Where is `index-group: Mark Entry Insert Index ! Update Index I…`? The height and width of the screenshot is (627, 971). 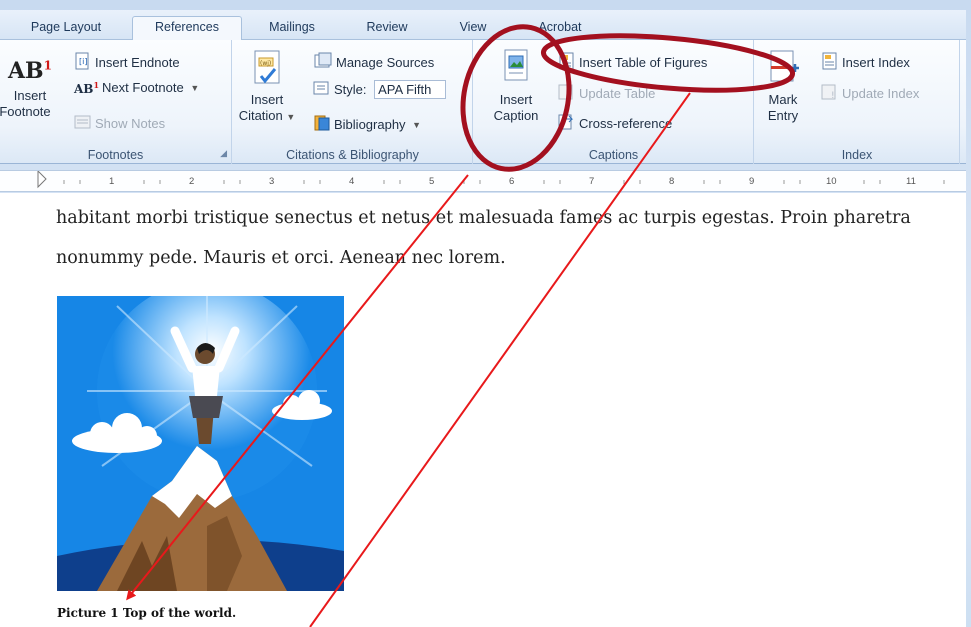 index-group: Mark Entry Insert Index ! Update Index I… is located at coordinates (857, 102).